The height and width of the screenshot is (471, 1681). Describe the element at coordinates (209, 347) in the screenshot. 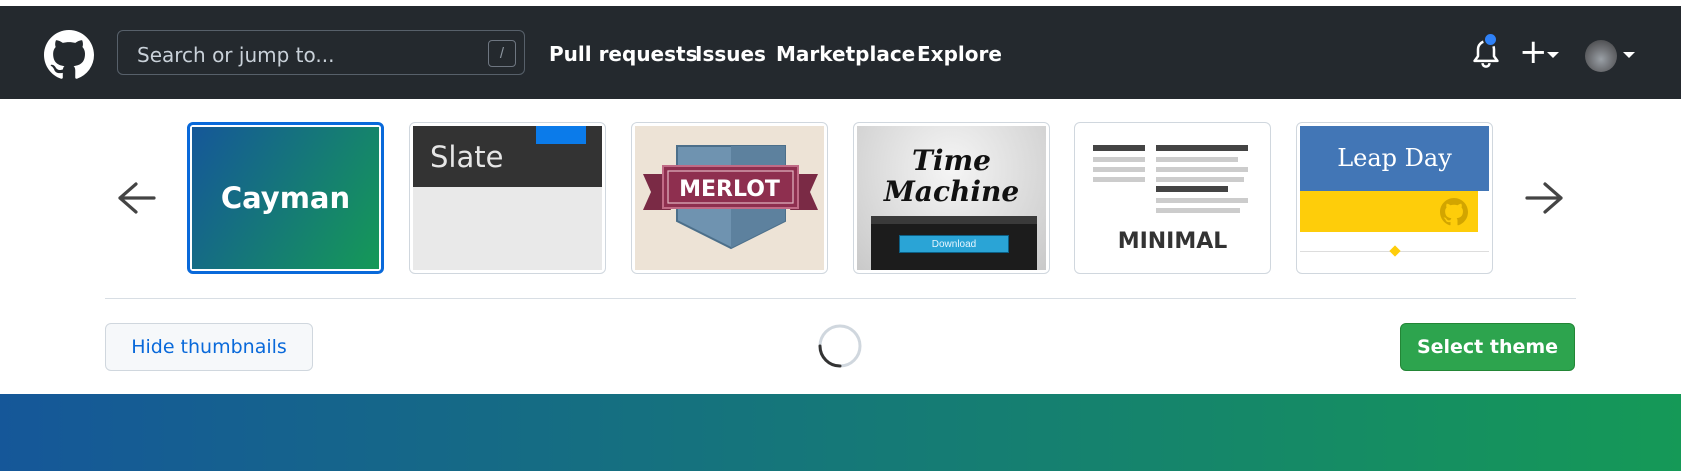

I see `hide-thumbnails-button: Hide thumbnails` at that location.